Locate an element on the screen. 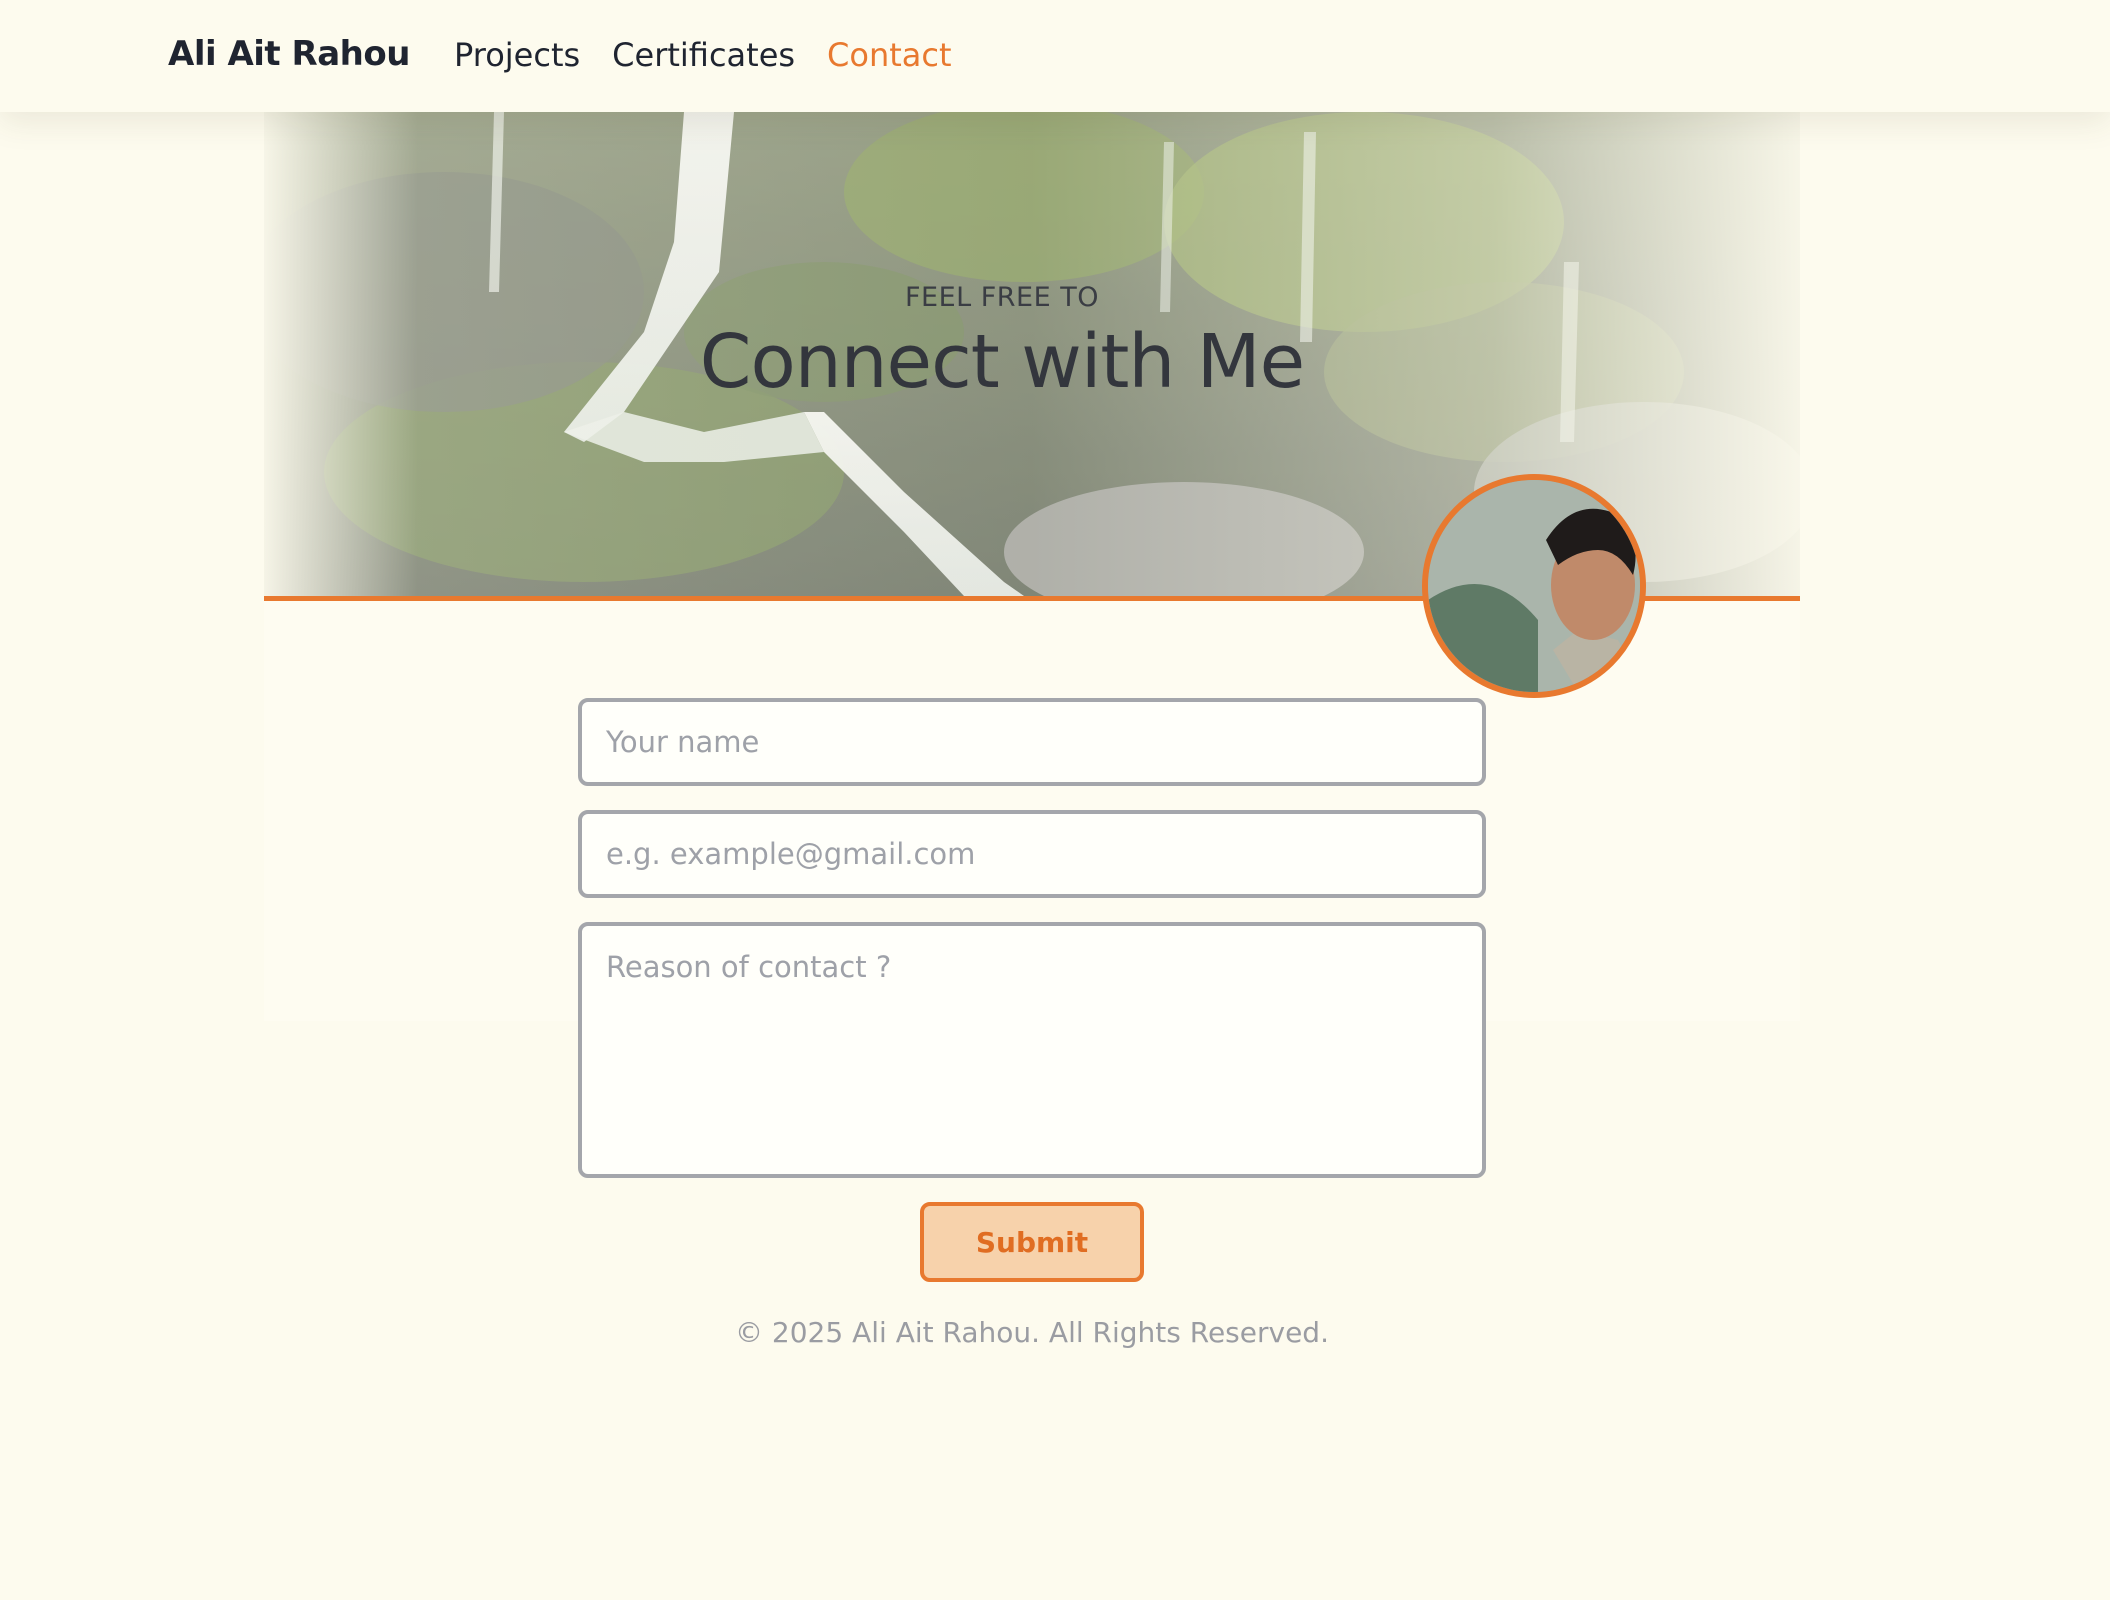  nav-links: Projects Certificates Contact is located at coordinates (703, 55).